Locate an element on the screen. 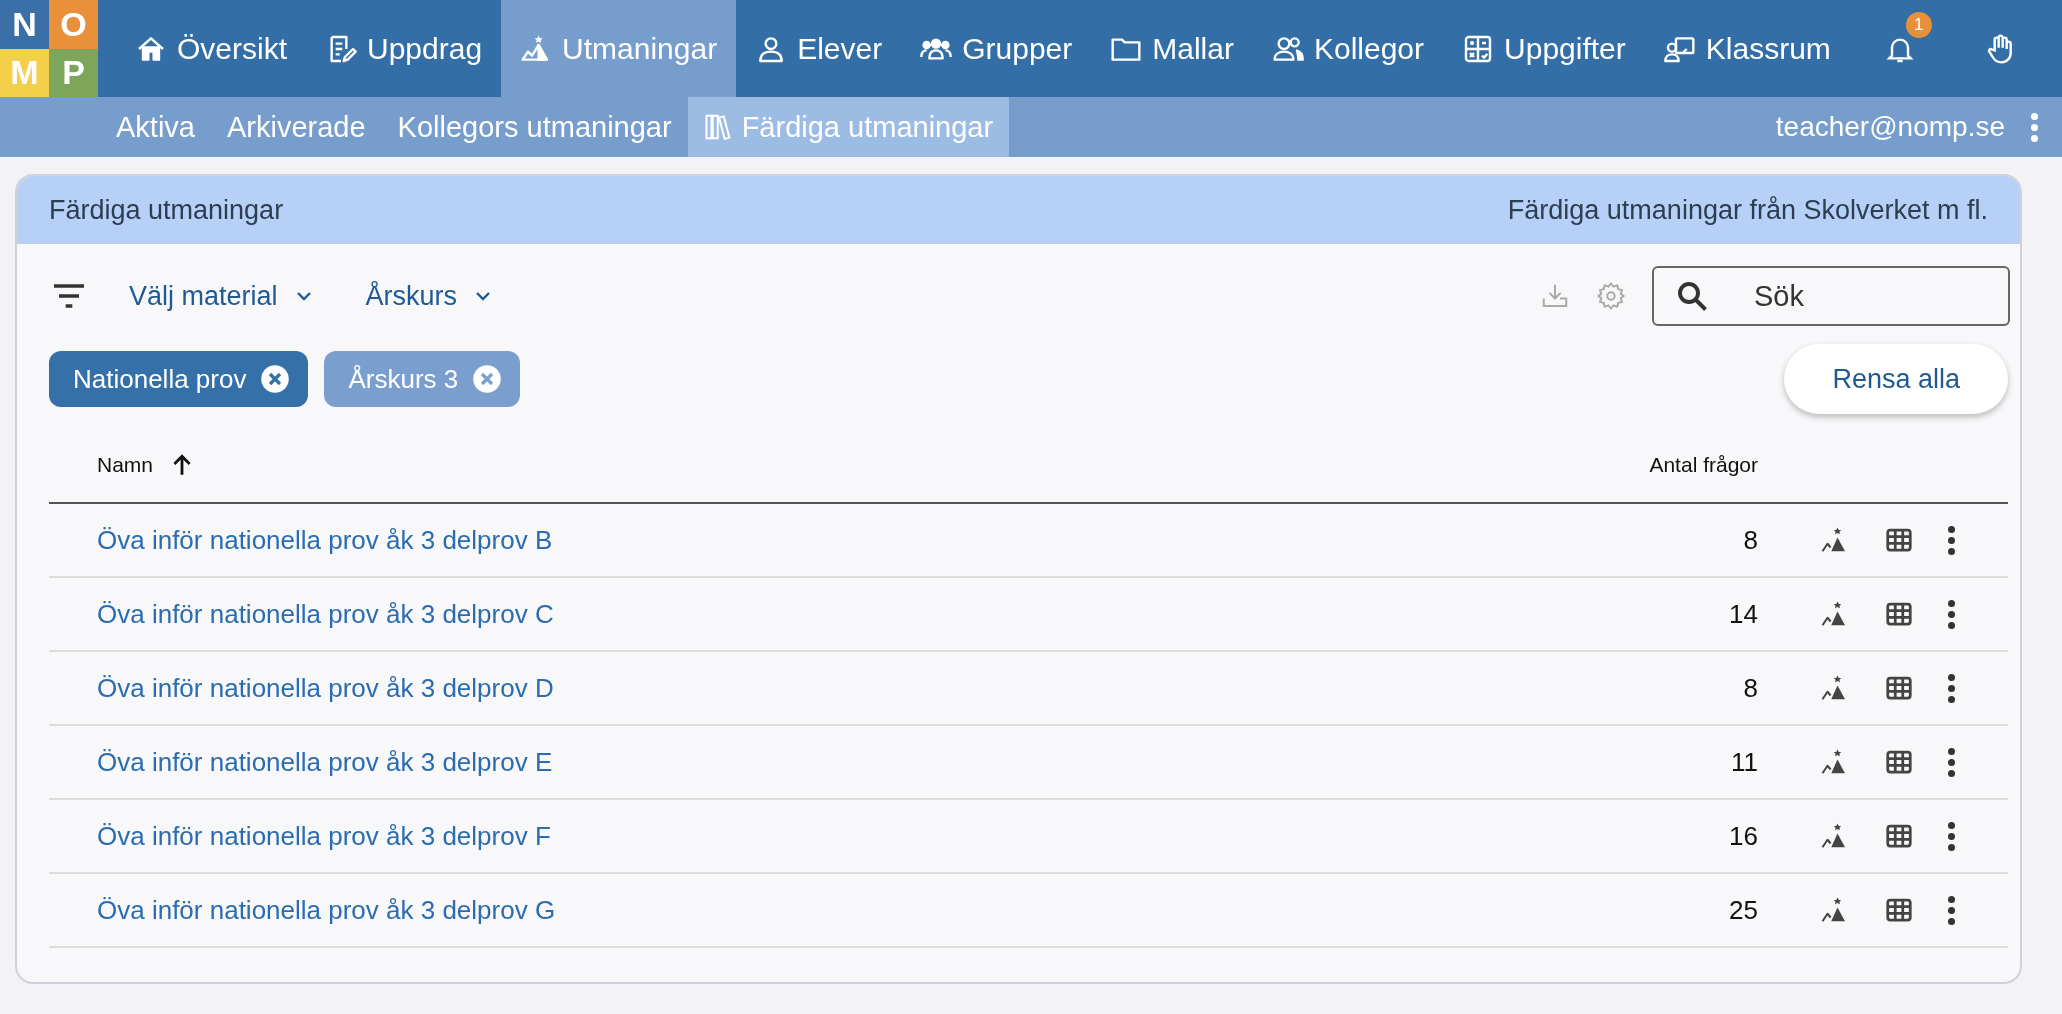 The image size is (2062, 1014). column-header: Namn is located at coordinates (125, 465).